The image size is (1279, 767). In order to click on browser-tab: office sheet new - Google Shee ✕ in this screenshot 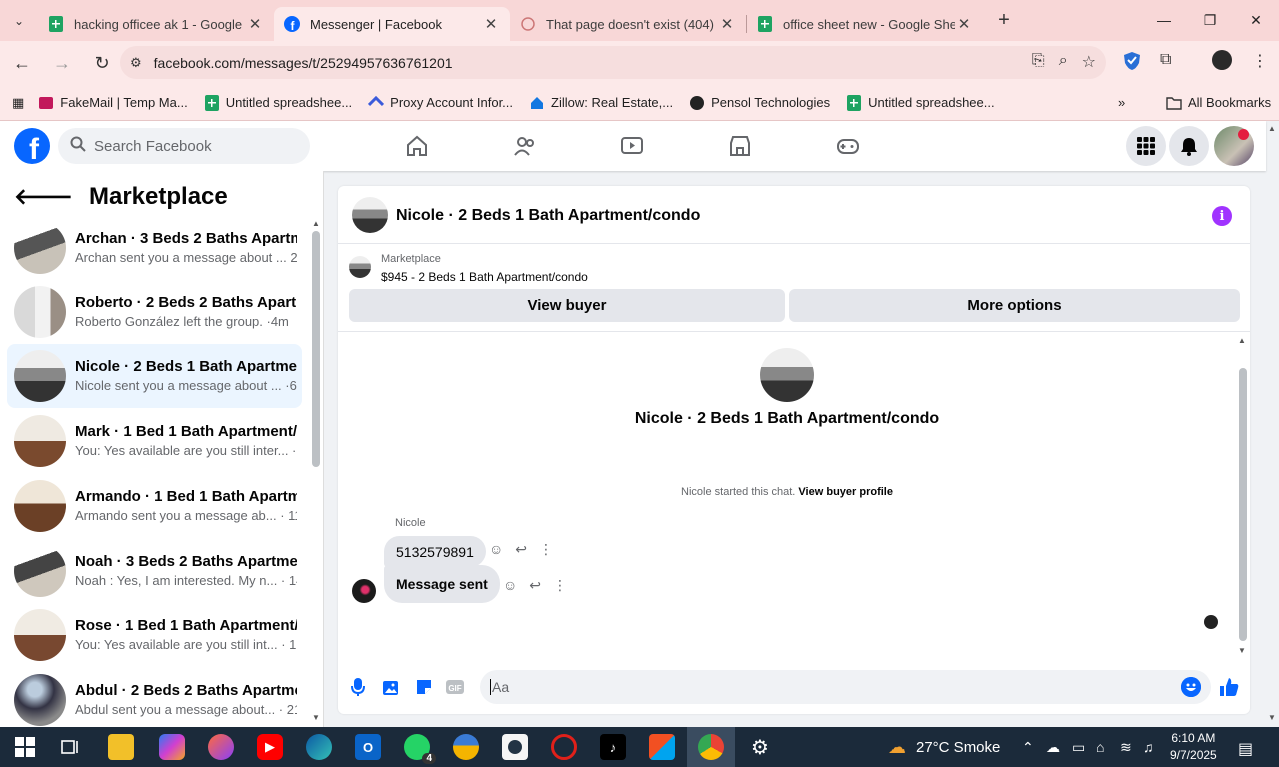, I will do `click(865, 24)`.